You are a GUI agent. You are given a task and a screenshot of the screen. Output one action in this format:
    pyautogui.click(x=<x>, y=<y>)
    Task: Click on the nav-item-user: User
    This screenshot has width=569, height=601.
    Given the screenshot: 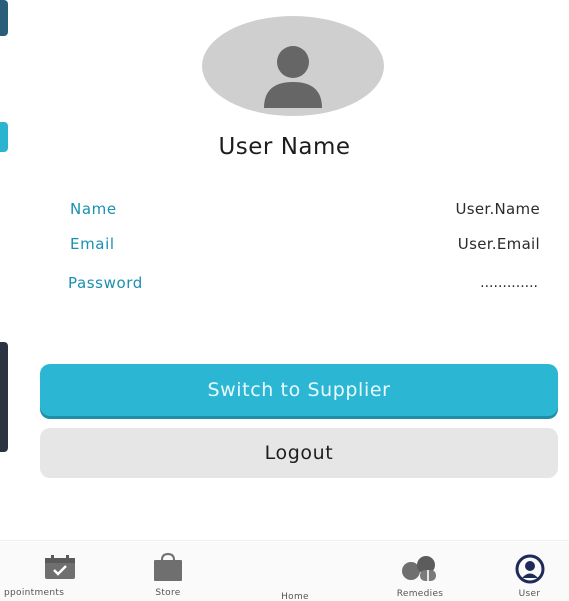 What is the action you would take?
    pyautogui.click(x=529, y=571)
    